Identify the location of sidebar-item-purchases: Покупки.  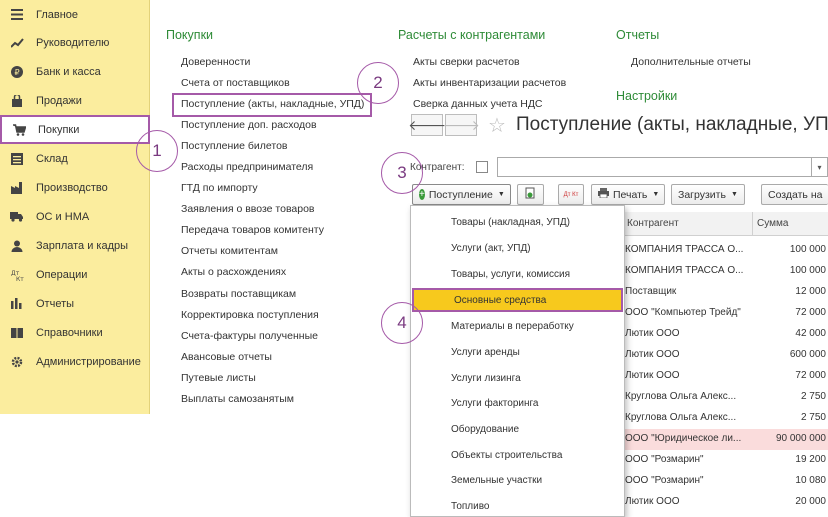
(75, 129).